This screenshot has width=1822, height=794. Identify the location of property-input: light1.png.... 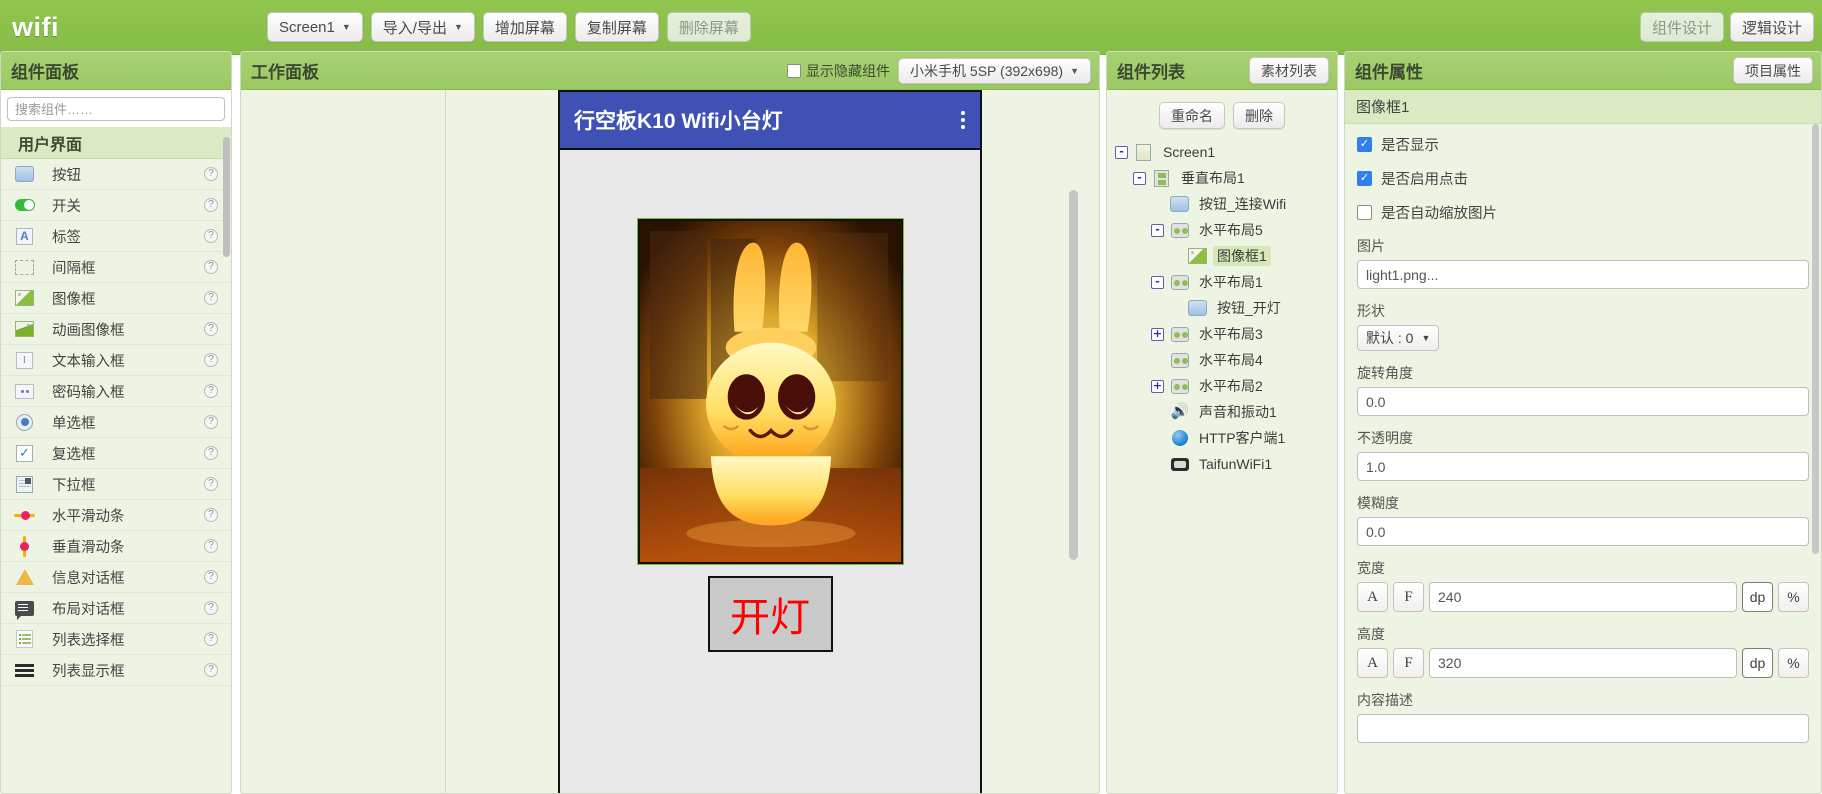
(1583, 274).